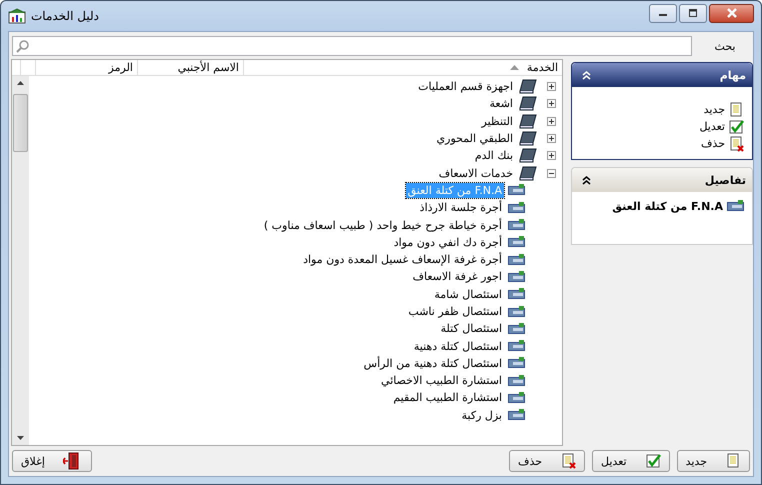 The height and width of the screenshot is (485, 762). I want to click on delete-button: حذف, so click(547, 461).